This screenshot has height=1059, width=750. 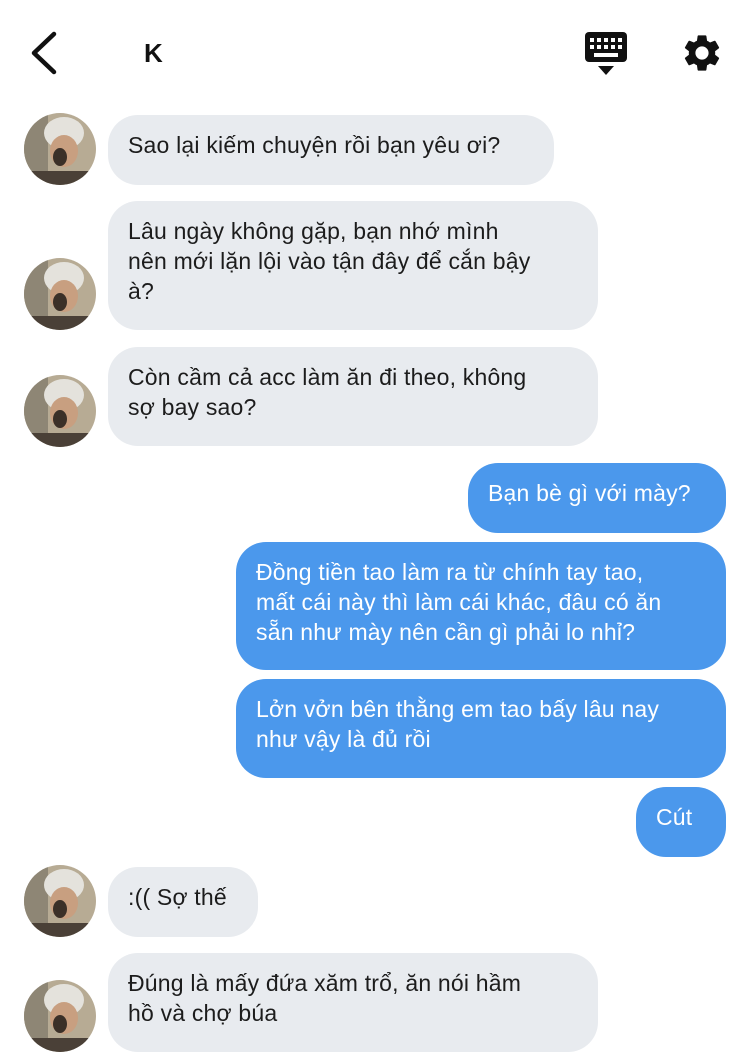 What do you see at coordinates (183, 902) in the screenshot?
I see `message-bubble-incoming: :(( Sợ thế` at bounding box center [183, 902].